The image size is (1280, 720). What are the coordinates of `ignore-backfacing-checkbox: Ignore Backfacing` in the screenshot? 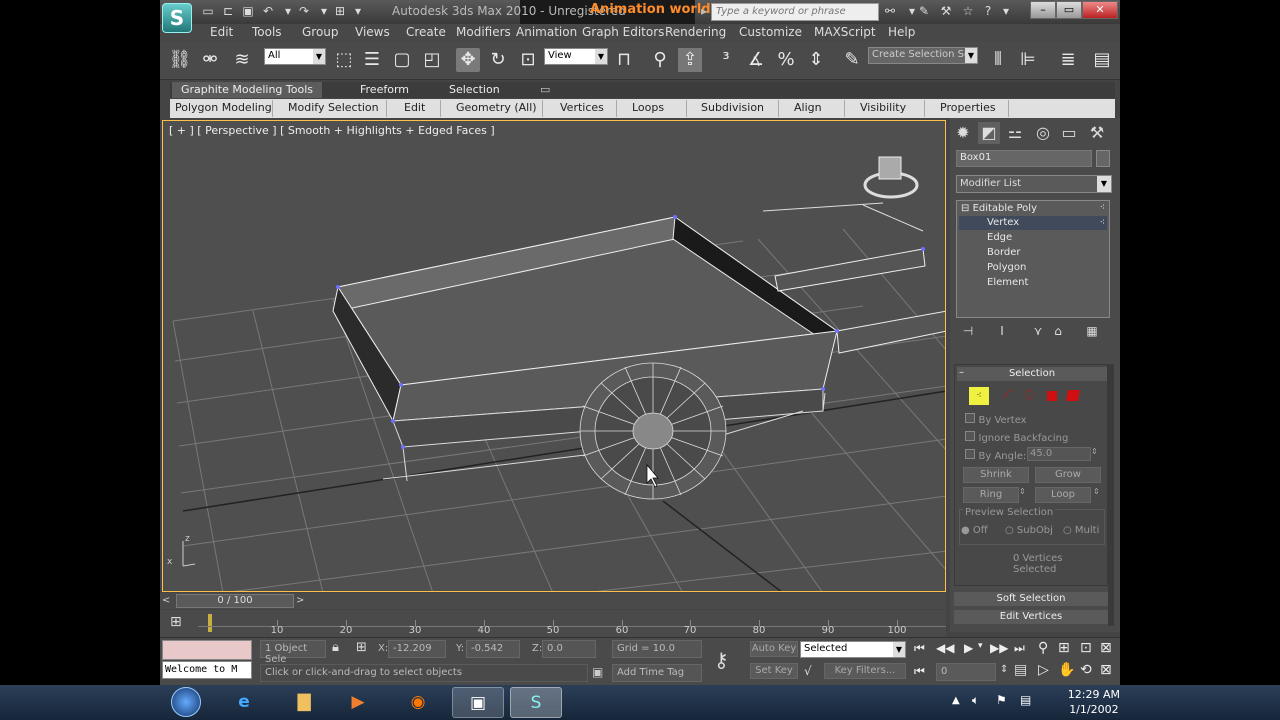 It's located at (1016, 437).